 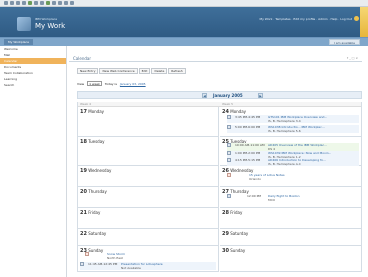 What do you see at coordinates (6, 3) in the screenshot?
I see `back-icon` at bounding box center [6, 3].